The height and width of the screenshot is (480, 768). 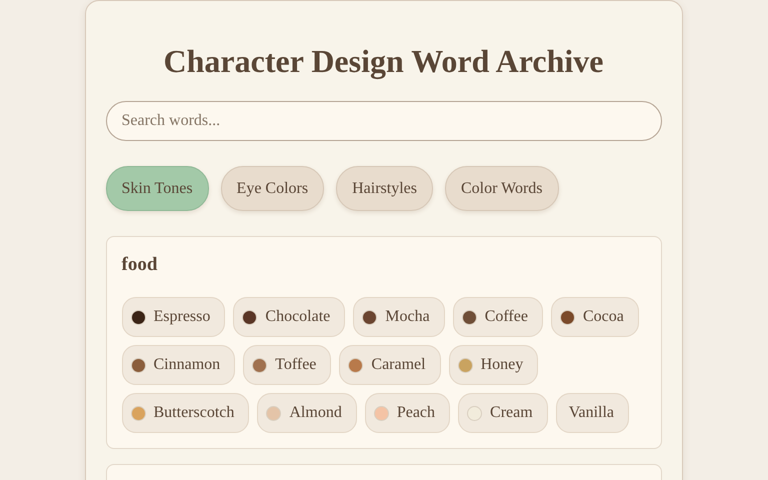 I want to click on word-chip: Cream, so click(x=503, y=413).